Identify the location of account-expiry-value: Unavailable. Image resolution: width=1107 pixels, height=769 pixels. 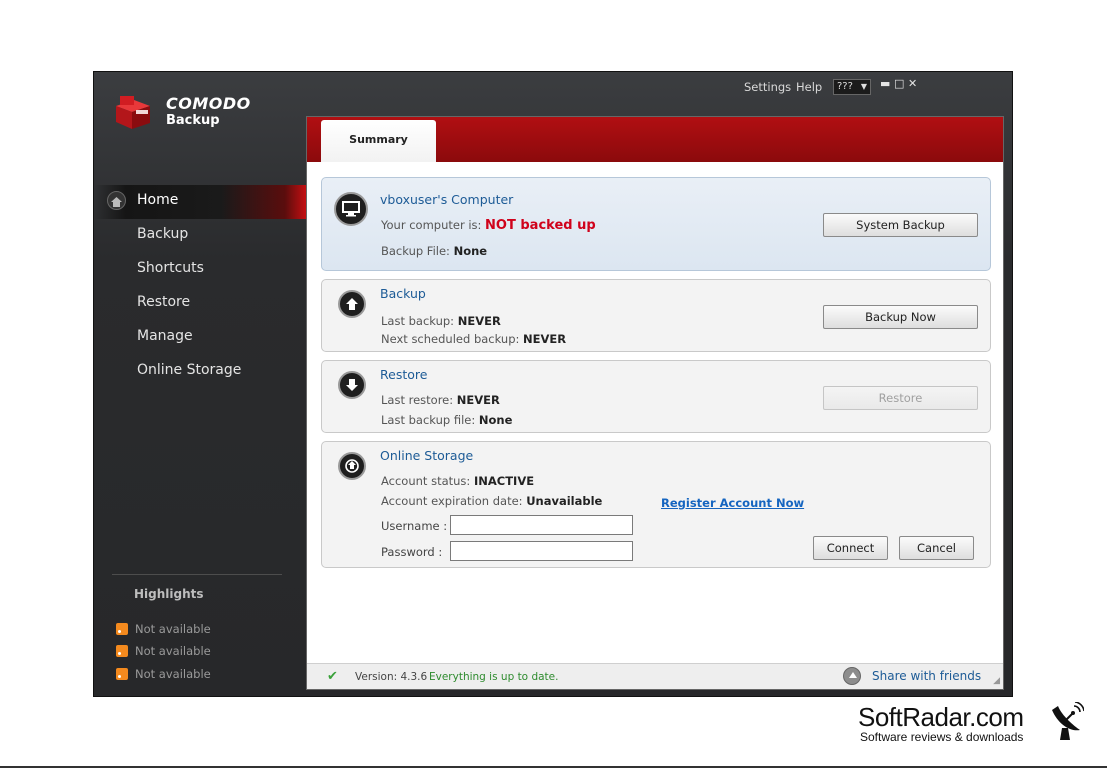
(564, 501).